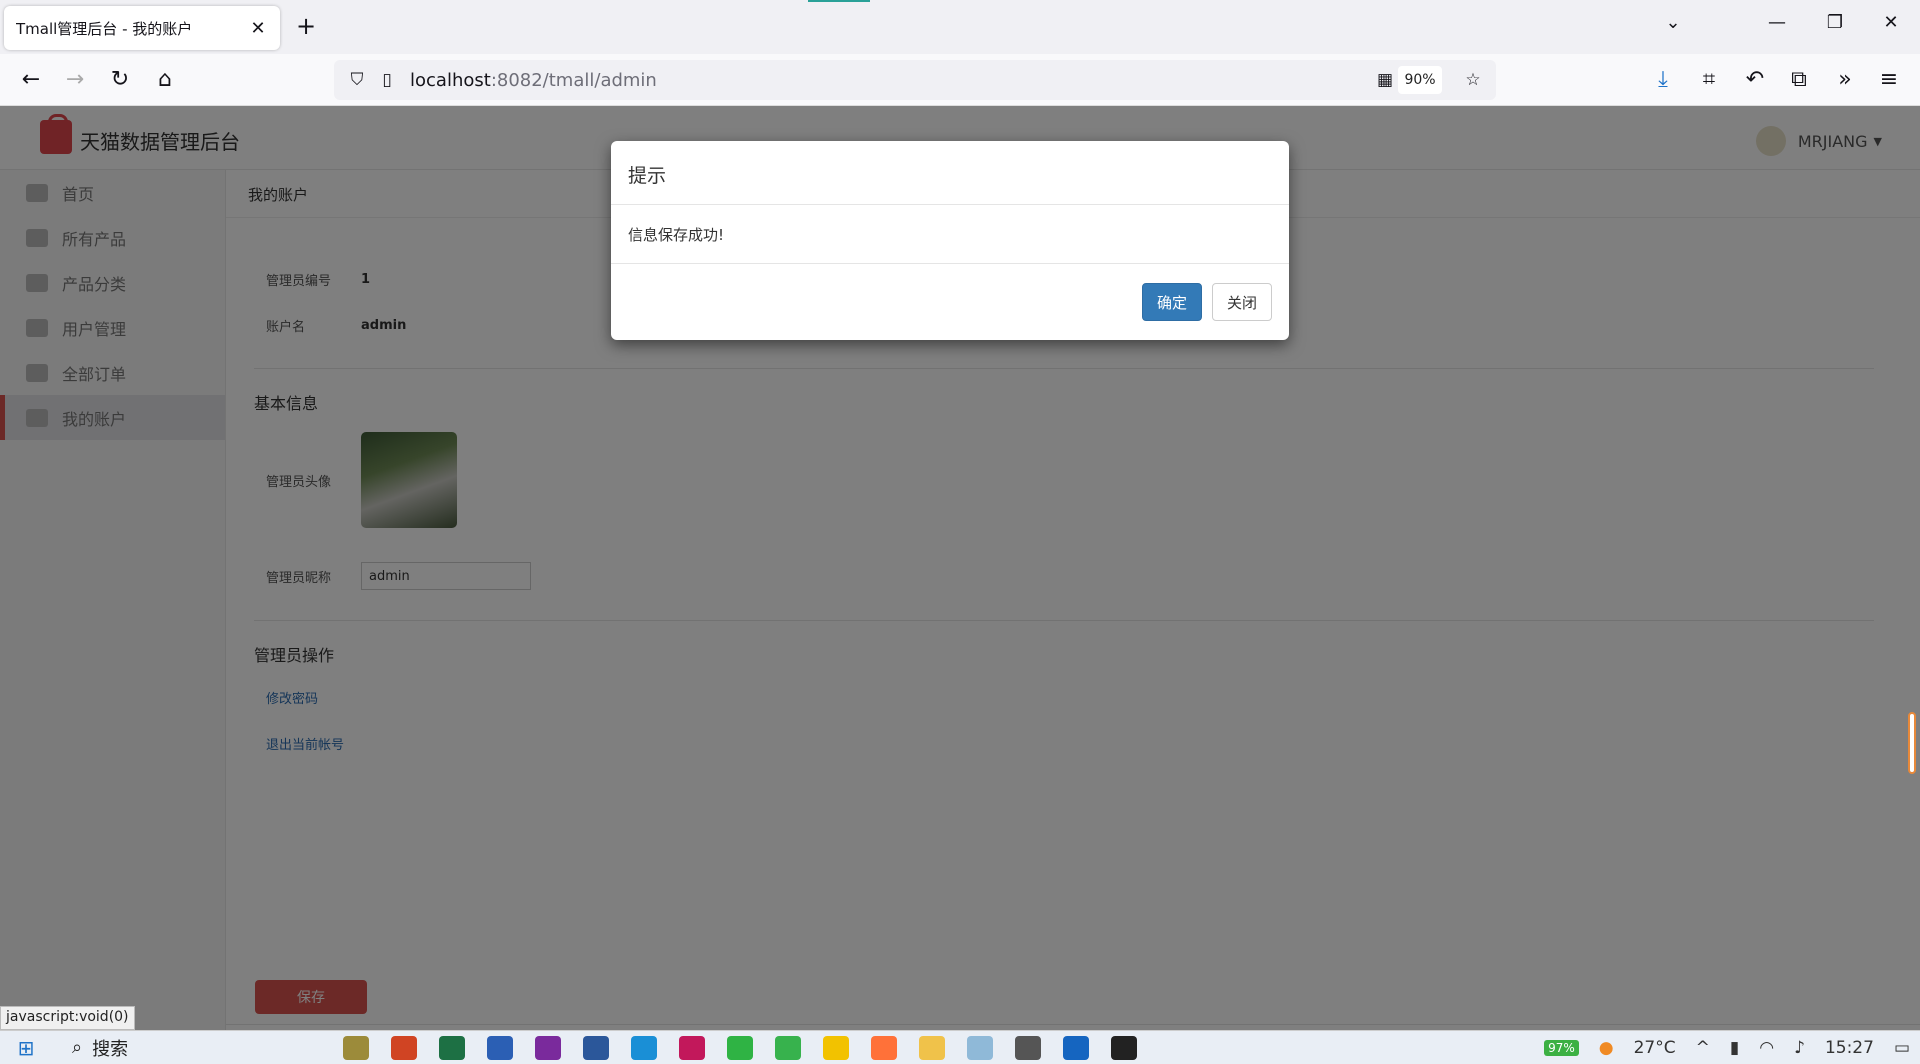 The height and width of the screenshot is (1064, 1920). What do you see at coordinates (1385, 80) in the screenshot?
I see `qr-code-icon: ▦` at bounding box center [1385, 80].